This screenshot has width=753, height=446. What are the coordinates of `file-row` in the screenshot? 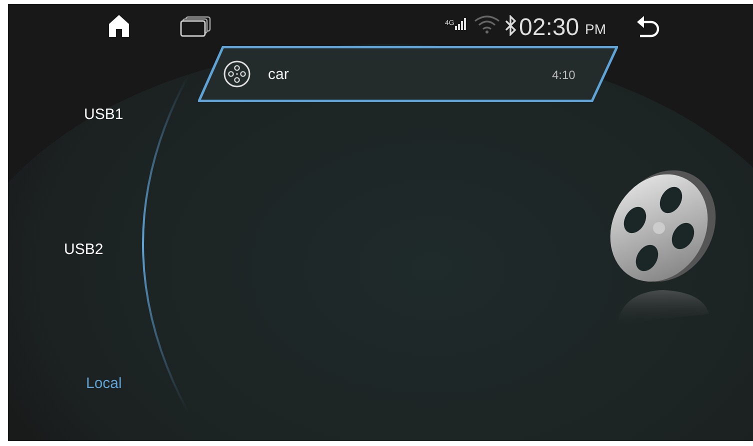 It's located at (408, 74).